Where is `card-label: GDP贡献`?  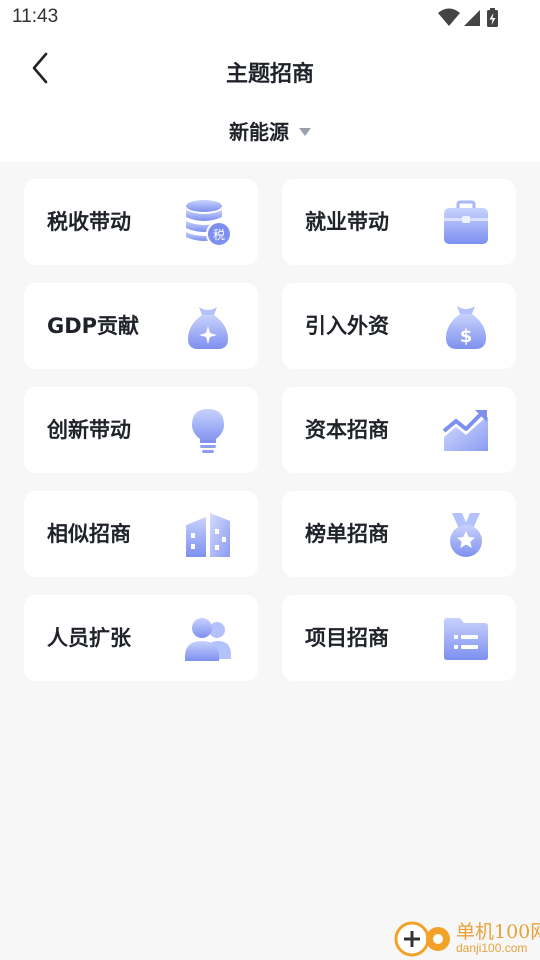
card-label: GDP贡献 is located at coordinates (93, 326).